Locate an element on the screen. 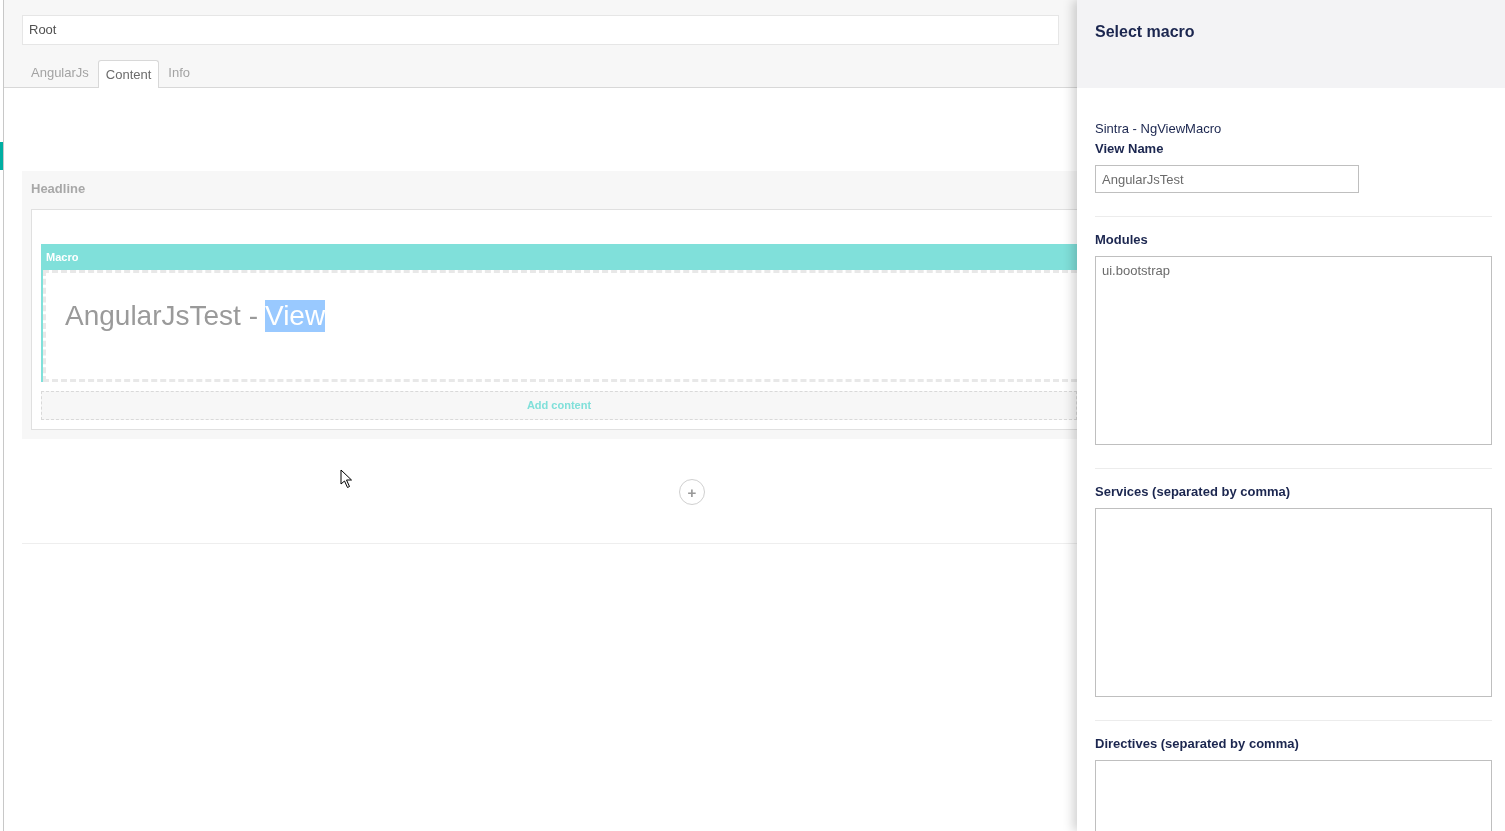 The image size is (1505, 831). tab: Info is located at coordinates (179, 73).